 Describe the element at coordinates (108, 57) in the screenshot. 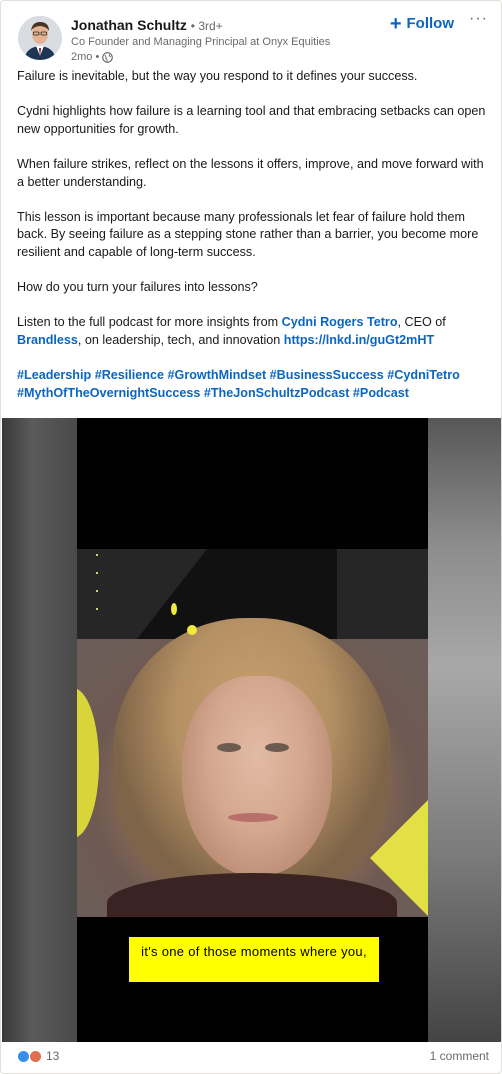

I see `globe-icon` at that location.